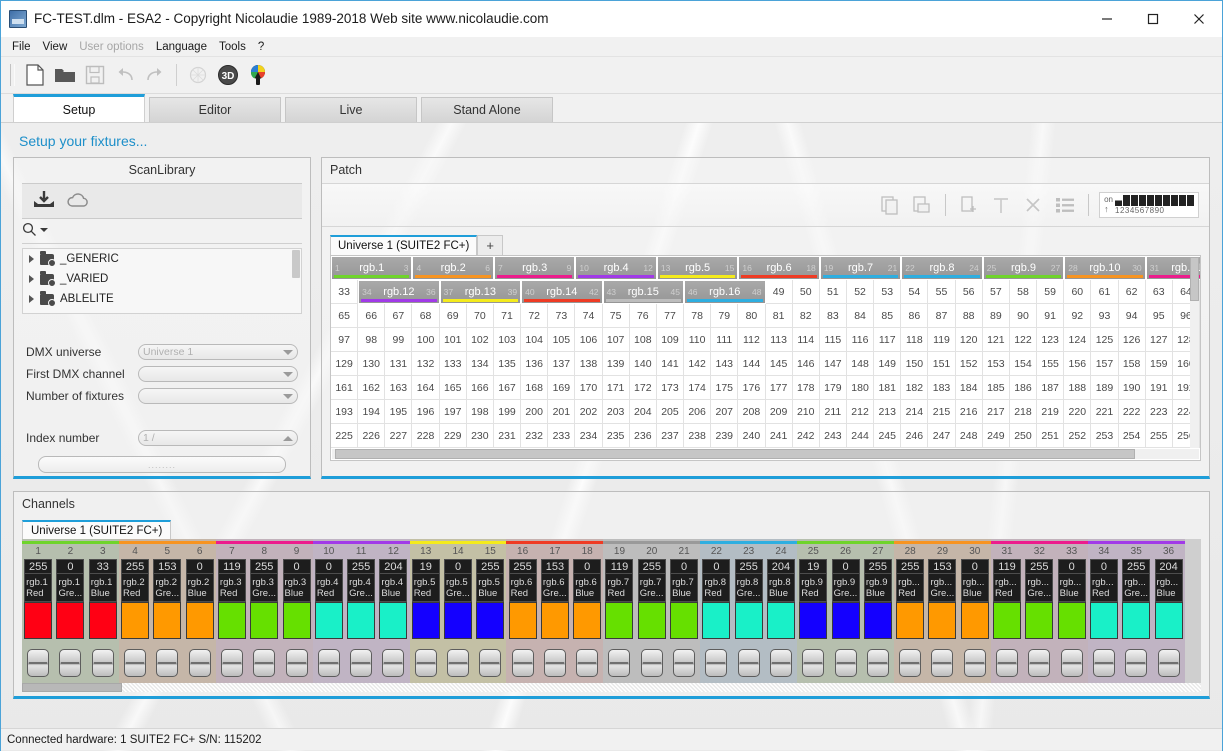 This screenshot has height=751, width=1223. What do you see at coordinates (361, 566) in the screenshot?
I see `strip-value: 255` at bounding box center [361, 566].